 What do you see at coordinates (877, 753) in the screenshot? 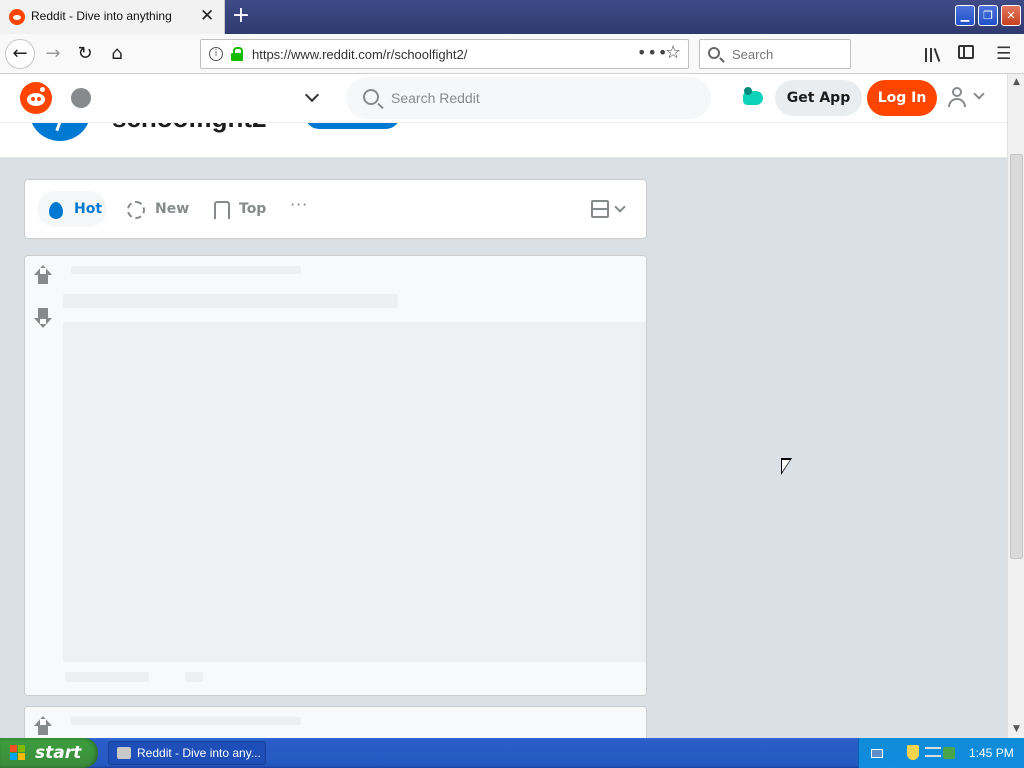
I see `keyboard-icon` at bounding box center [877, 753].